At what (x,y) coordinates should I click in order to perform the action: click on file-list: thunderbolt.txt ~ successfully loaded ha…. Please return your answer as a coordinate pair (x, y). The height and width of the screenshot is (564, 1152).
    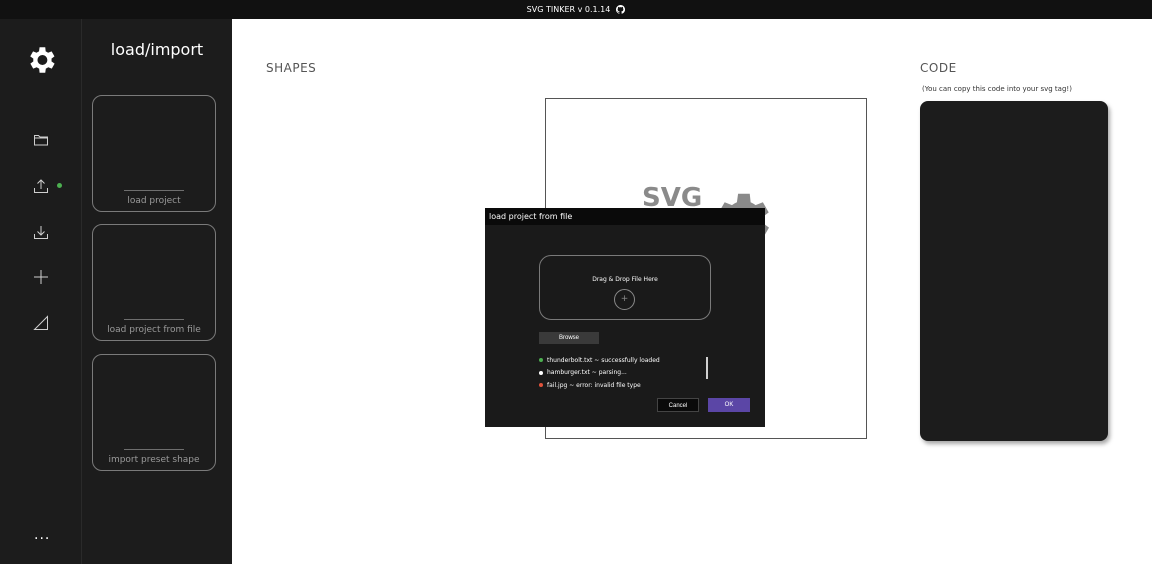
    Looking at the image, I should click on (639, 373).